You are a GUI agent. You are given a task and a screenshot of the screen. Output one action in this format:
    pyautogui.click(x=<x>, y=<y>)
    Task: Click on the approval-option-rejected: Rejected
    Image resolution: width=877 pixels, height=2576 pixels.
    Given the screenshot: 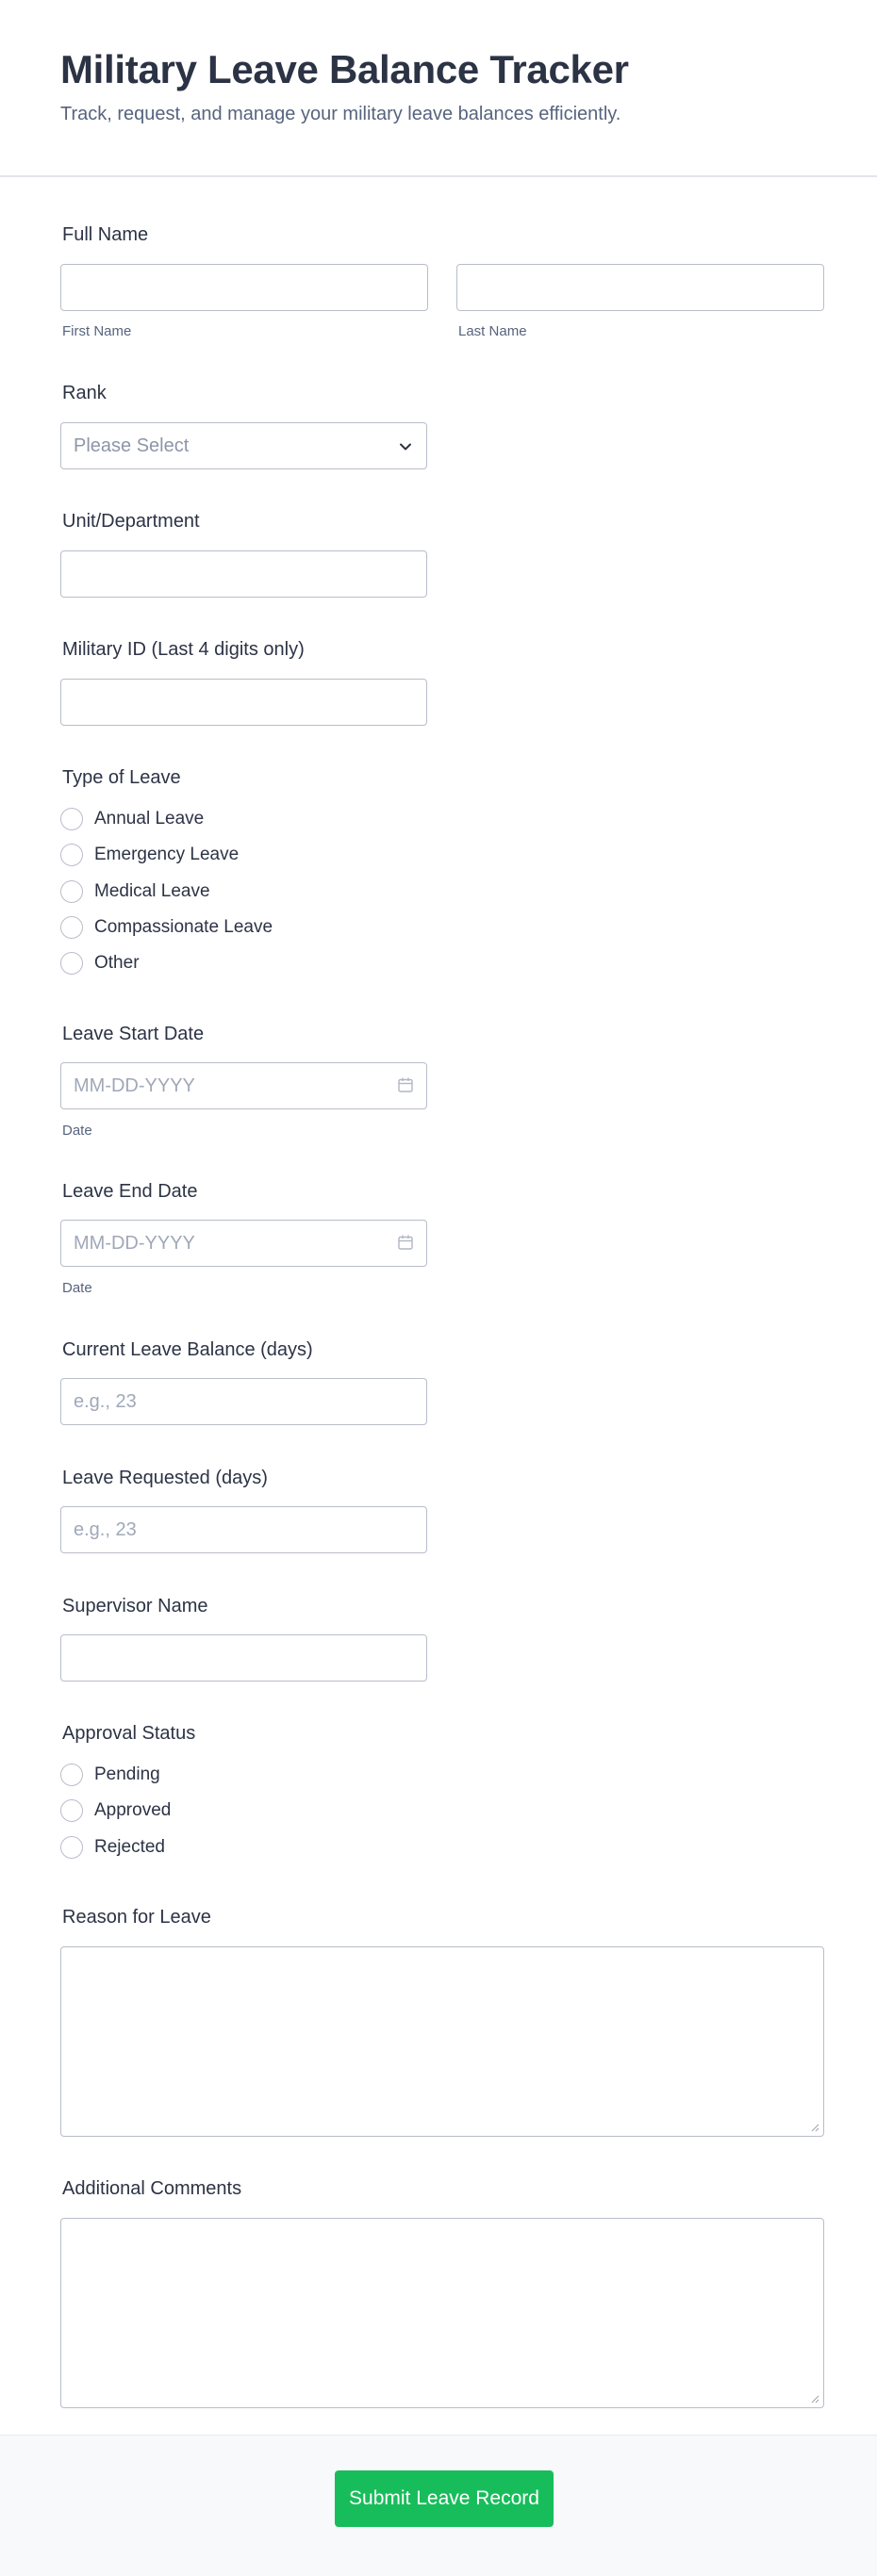 What is the action you would take?
    pyautogui.click(x=112, y=1847)
    